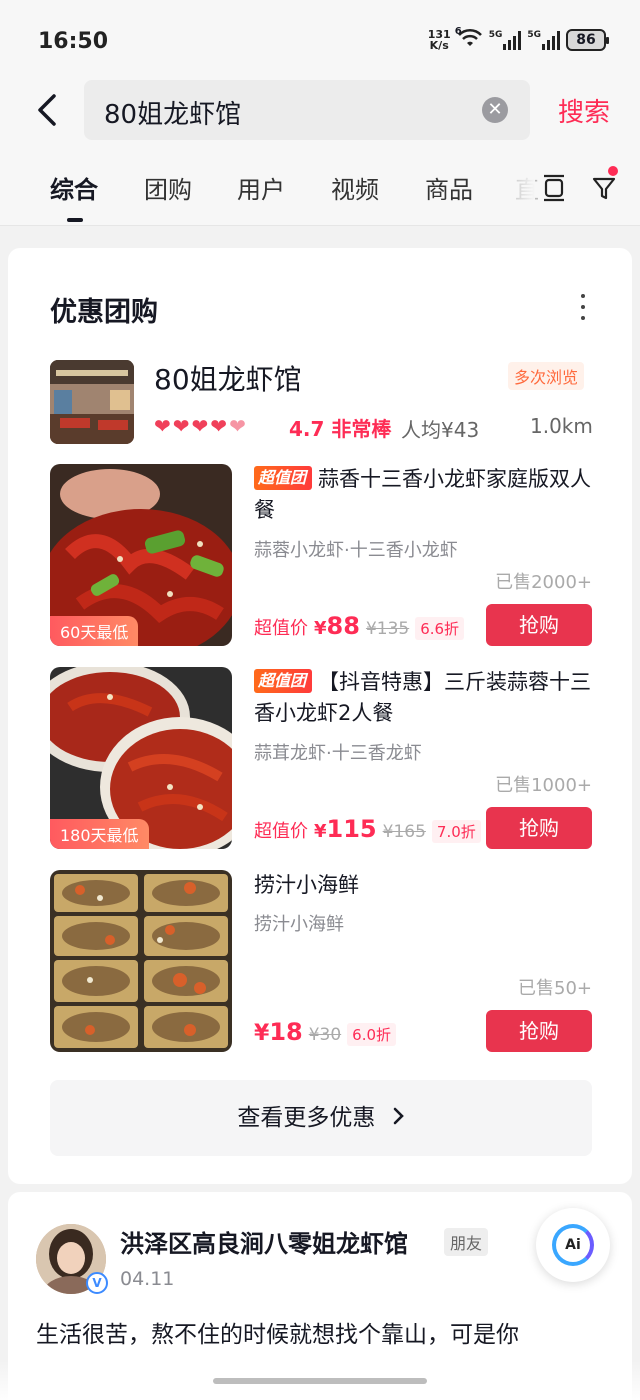 The image size is (640, 1400). Describe the element at coordinates (440, 430) in the screenshot. I see `average-price: 人均¥43` at that location.